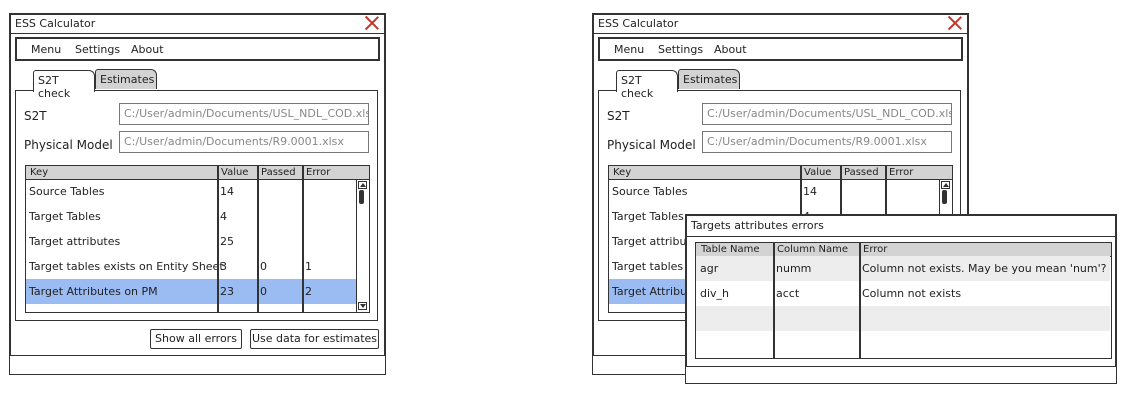  Describe the element at coordinates (812, 249) in the screenshot. I see `col-column-name: Column Name` at that location.